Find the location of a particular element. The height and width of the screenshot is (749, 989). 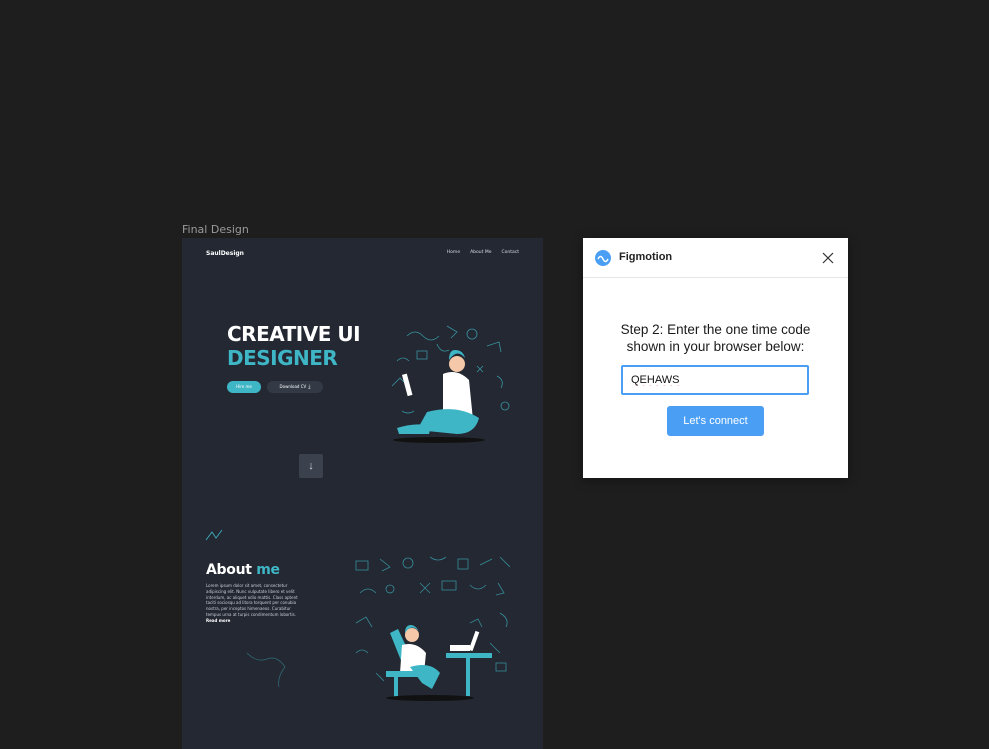

close-icon is located at coordinates (828, 258).